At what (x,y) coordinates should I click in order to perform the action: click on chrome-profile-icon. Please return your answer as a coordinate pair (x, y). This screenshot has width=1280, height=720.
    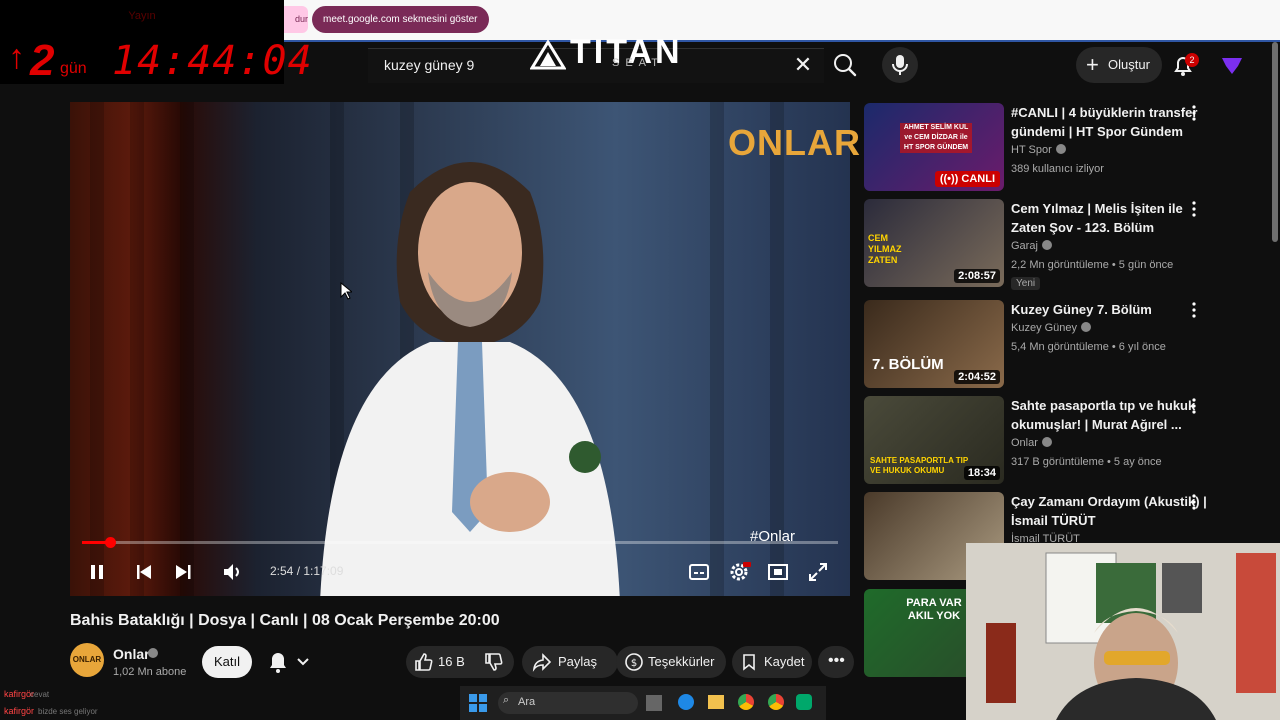
    Looking at the image, I should click on (776, 702).